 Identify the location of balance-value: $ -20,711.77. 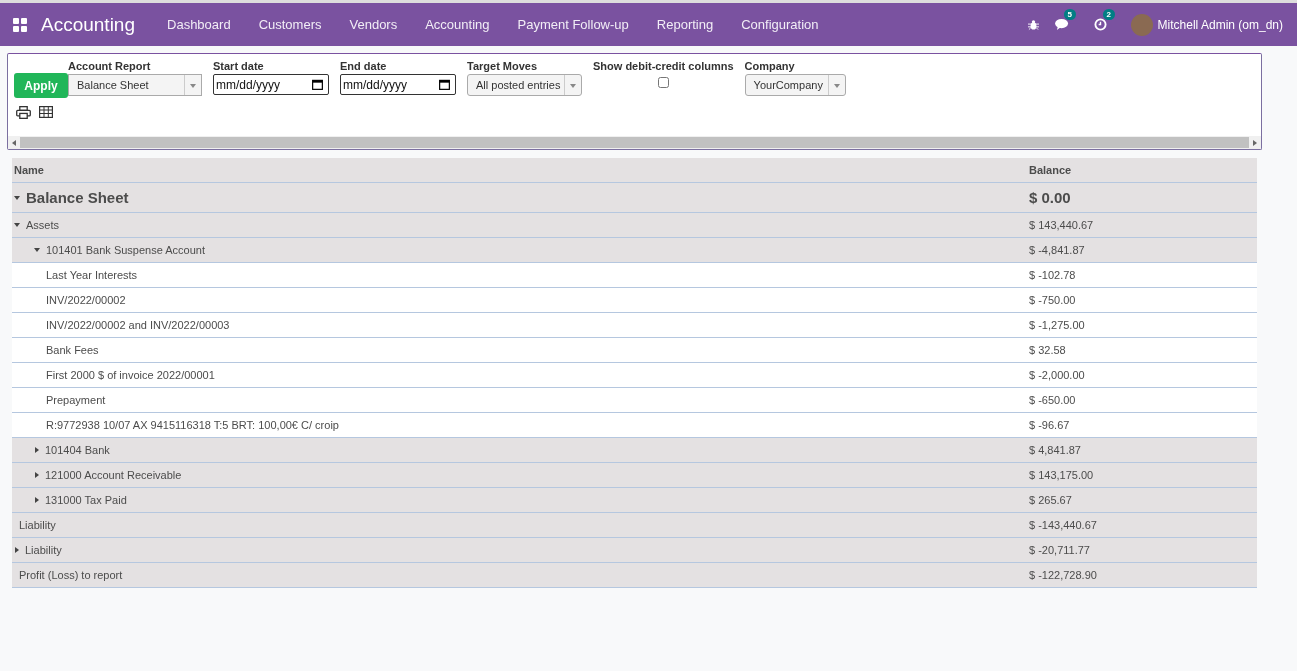
(1059, 550).